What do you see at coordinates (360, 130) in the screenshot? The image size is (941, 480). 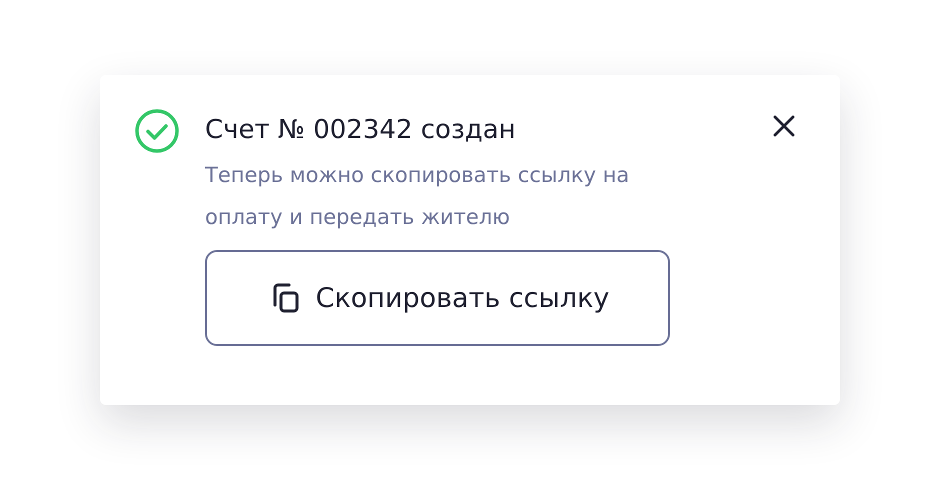 I see `notification-title: Счет № 002342 создан` at bounding box center [360, 130].